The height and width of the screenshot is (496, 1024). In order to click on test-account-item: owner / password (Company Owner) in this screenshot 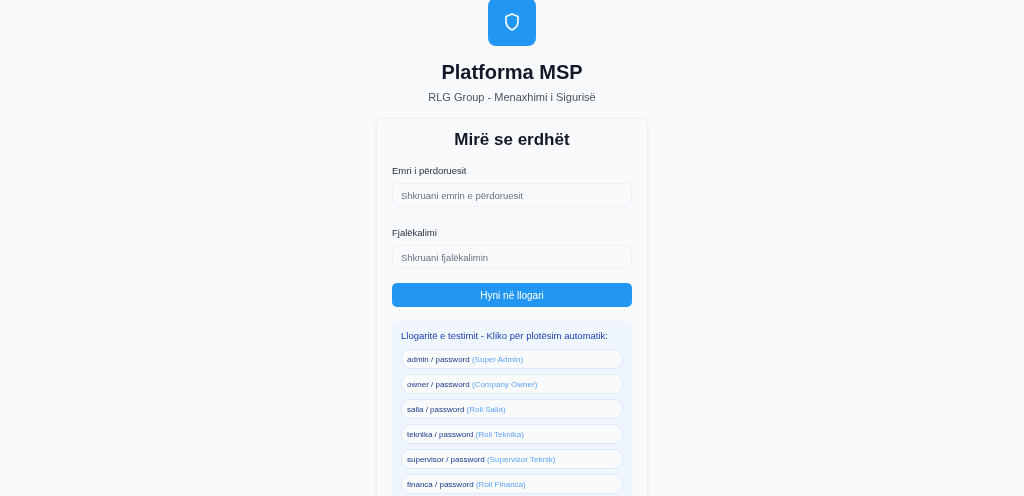, I will do `click(512, 384)`.